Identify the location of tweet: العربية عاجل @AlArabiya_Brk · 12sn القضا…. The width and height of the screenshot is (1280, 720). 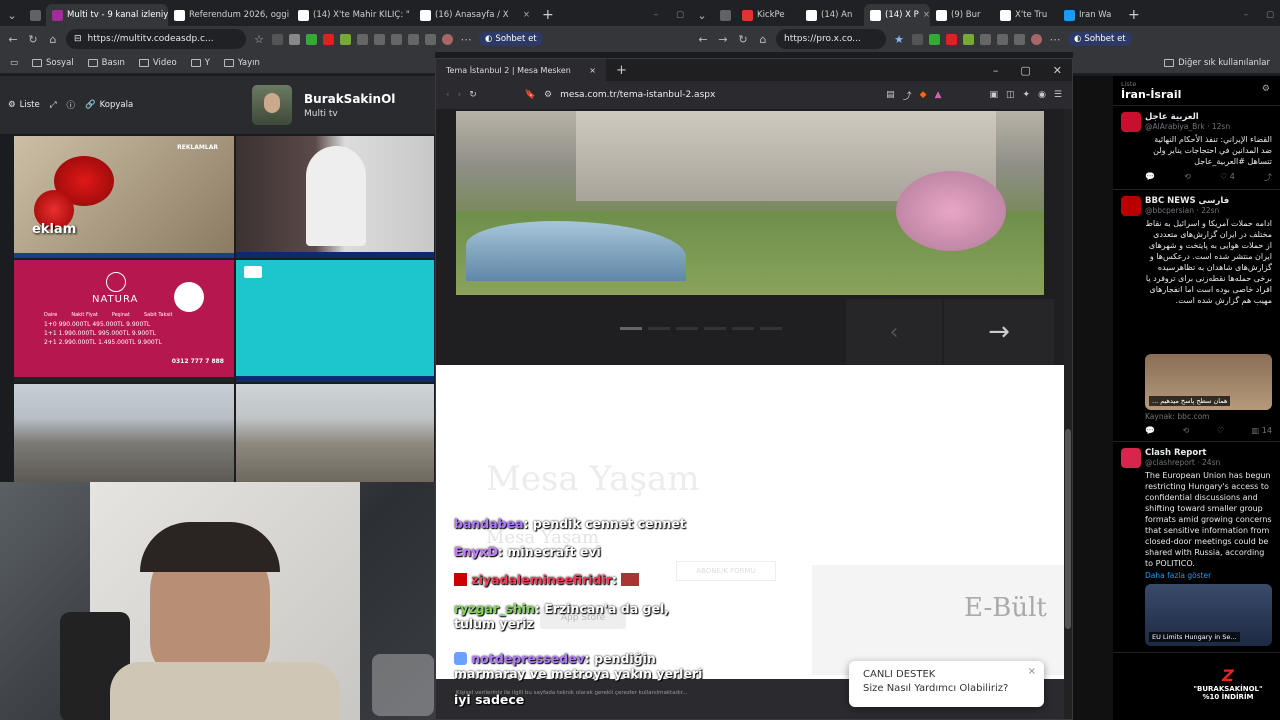
(1196, 148).